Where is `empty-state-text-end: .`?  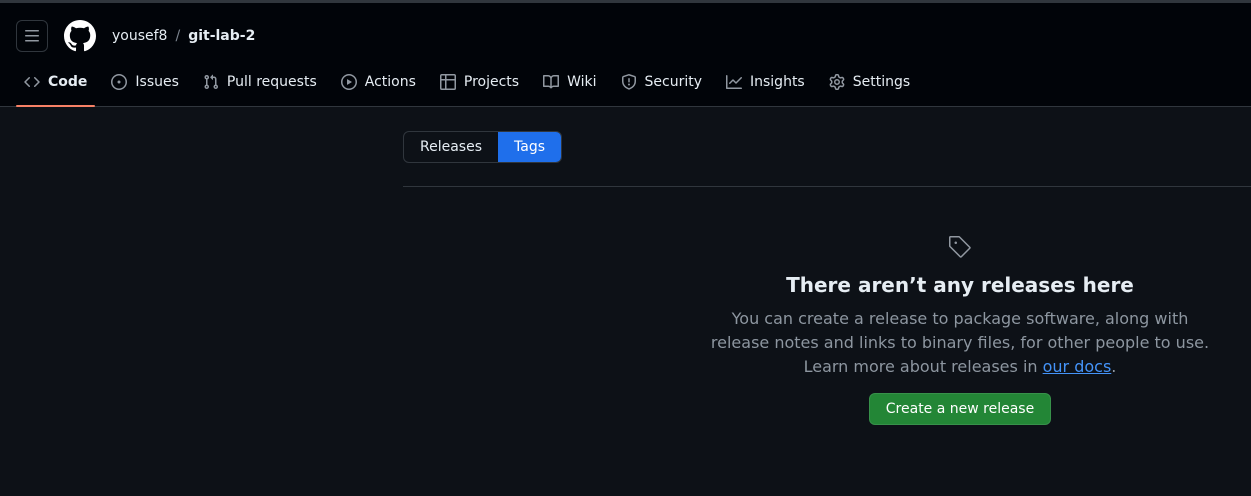
empty-state-text-end: . is located at coordinates (1114, 366).